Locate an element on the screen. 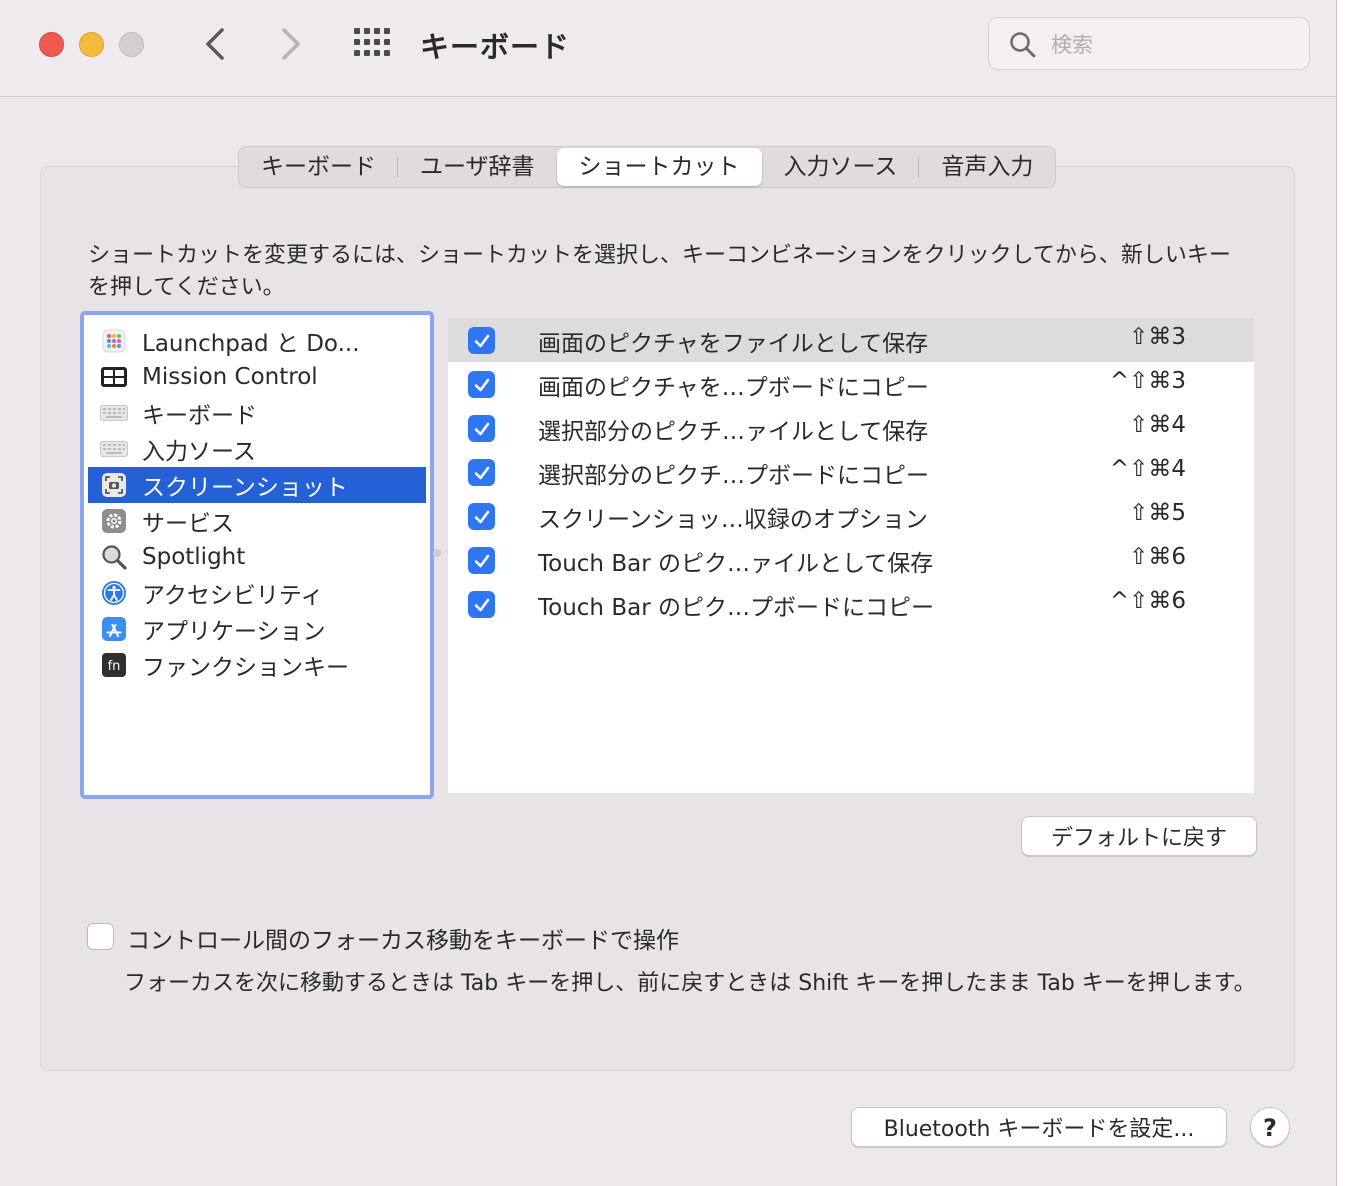  tab-input-sources: 入力ソース is located at coordinates (841, 167).